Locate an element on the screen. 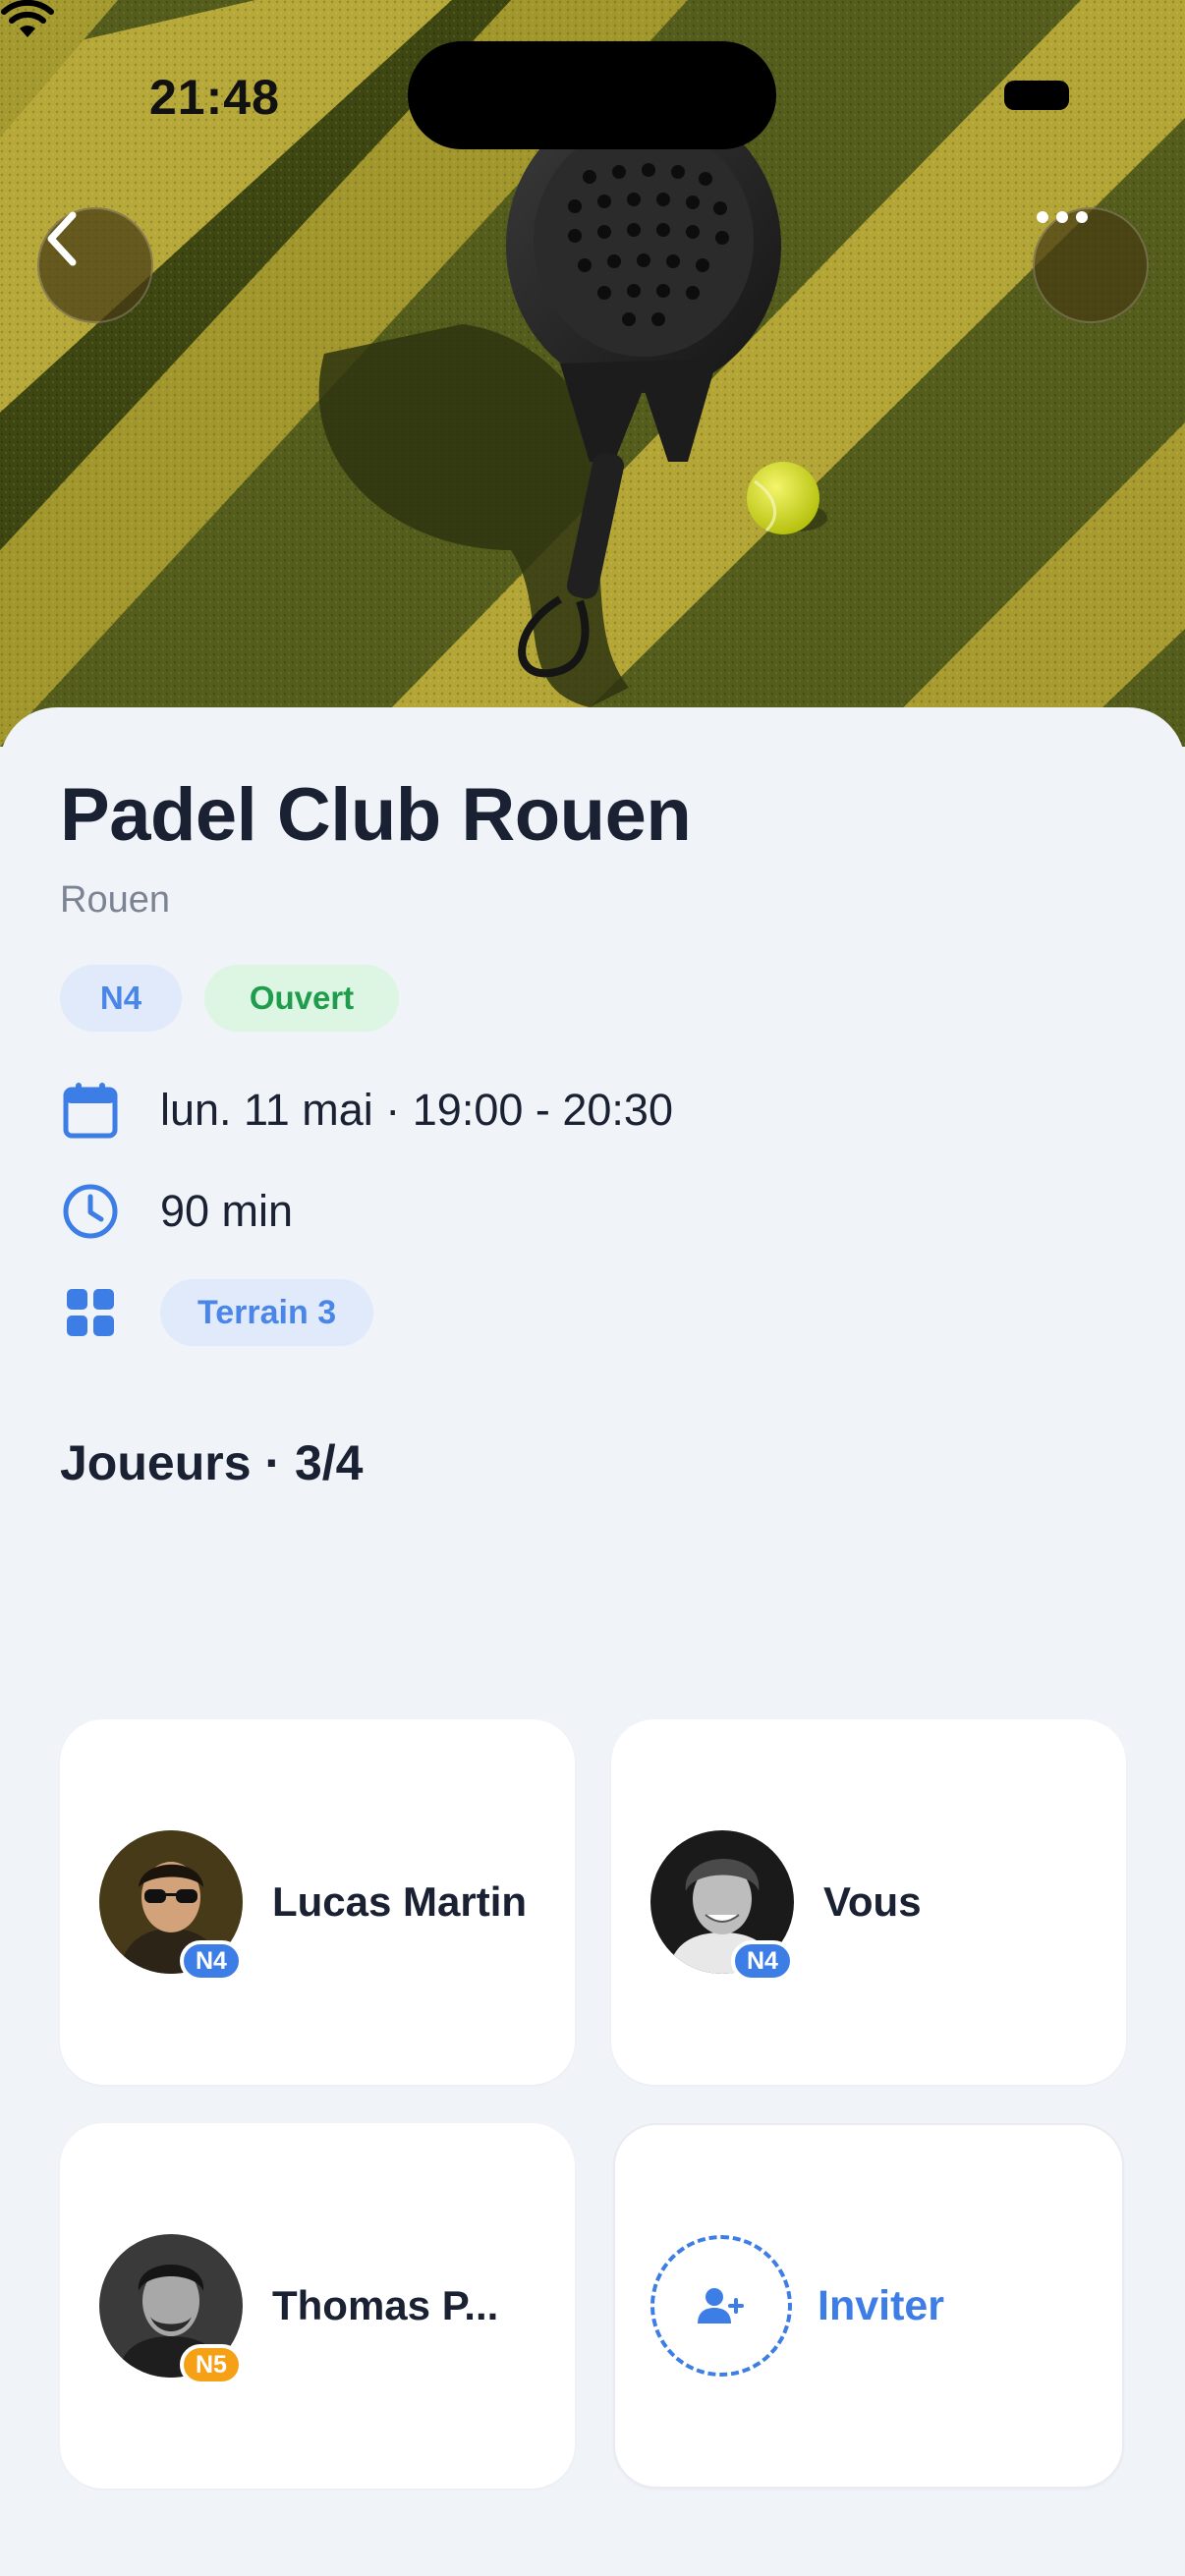 The height and width of the screenshot is (2576, 1185). player-name: Vous is located at coordinates (873, 1901).